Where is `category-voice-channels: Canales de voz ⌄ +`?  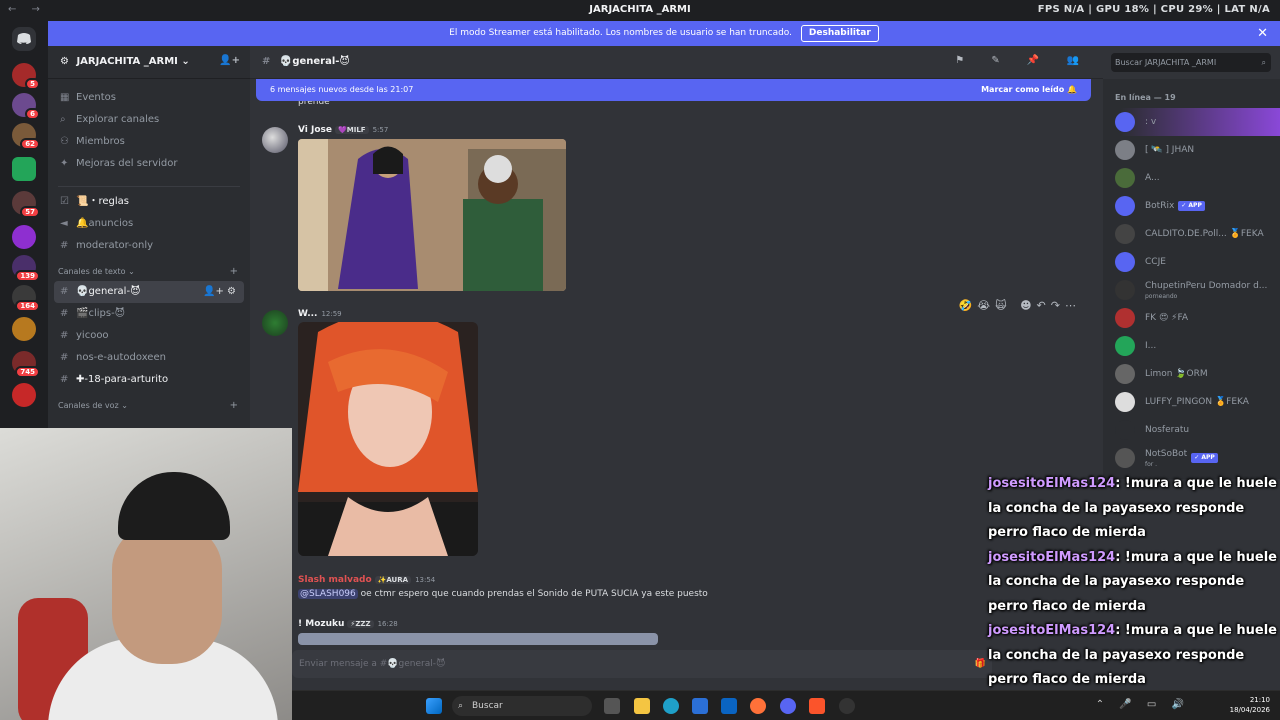
category-voice-channels: Canales de voz ⌄ + is located at coordinates (149, 406).